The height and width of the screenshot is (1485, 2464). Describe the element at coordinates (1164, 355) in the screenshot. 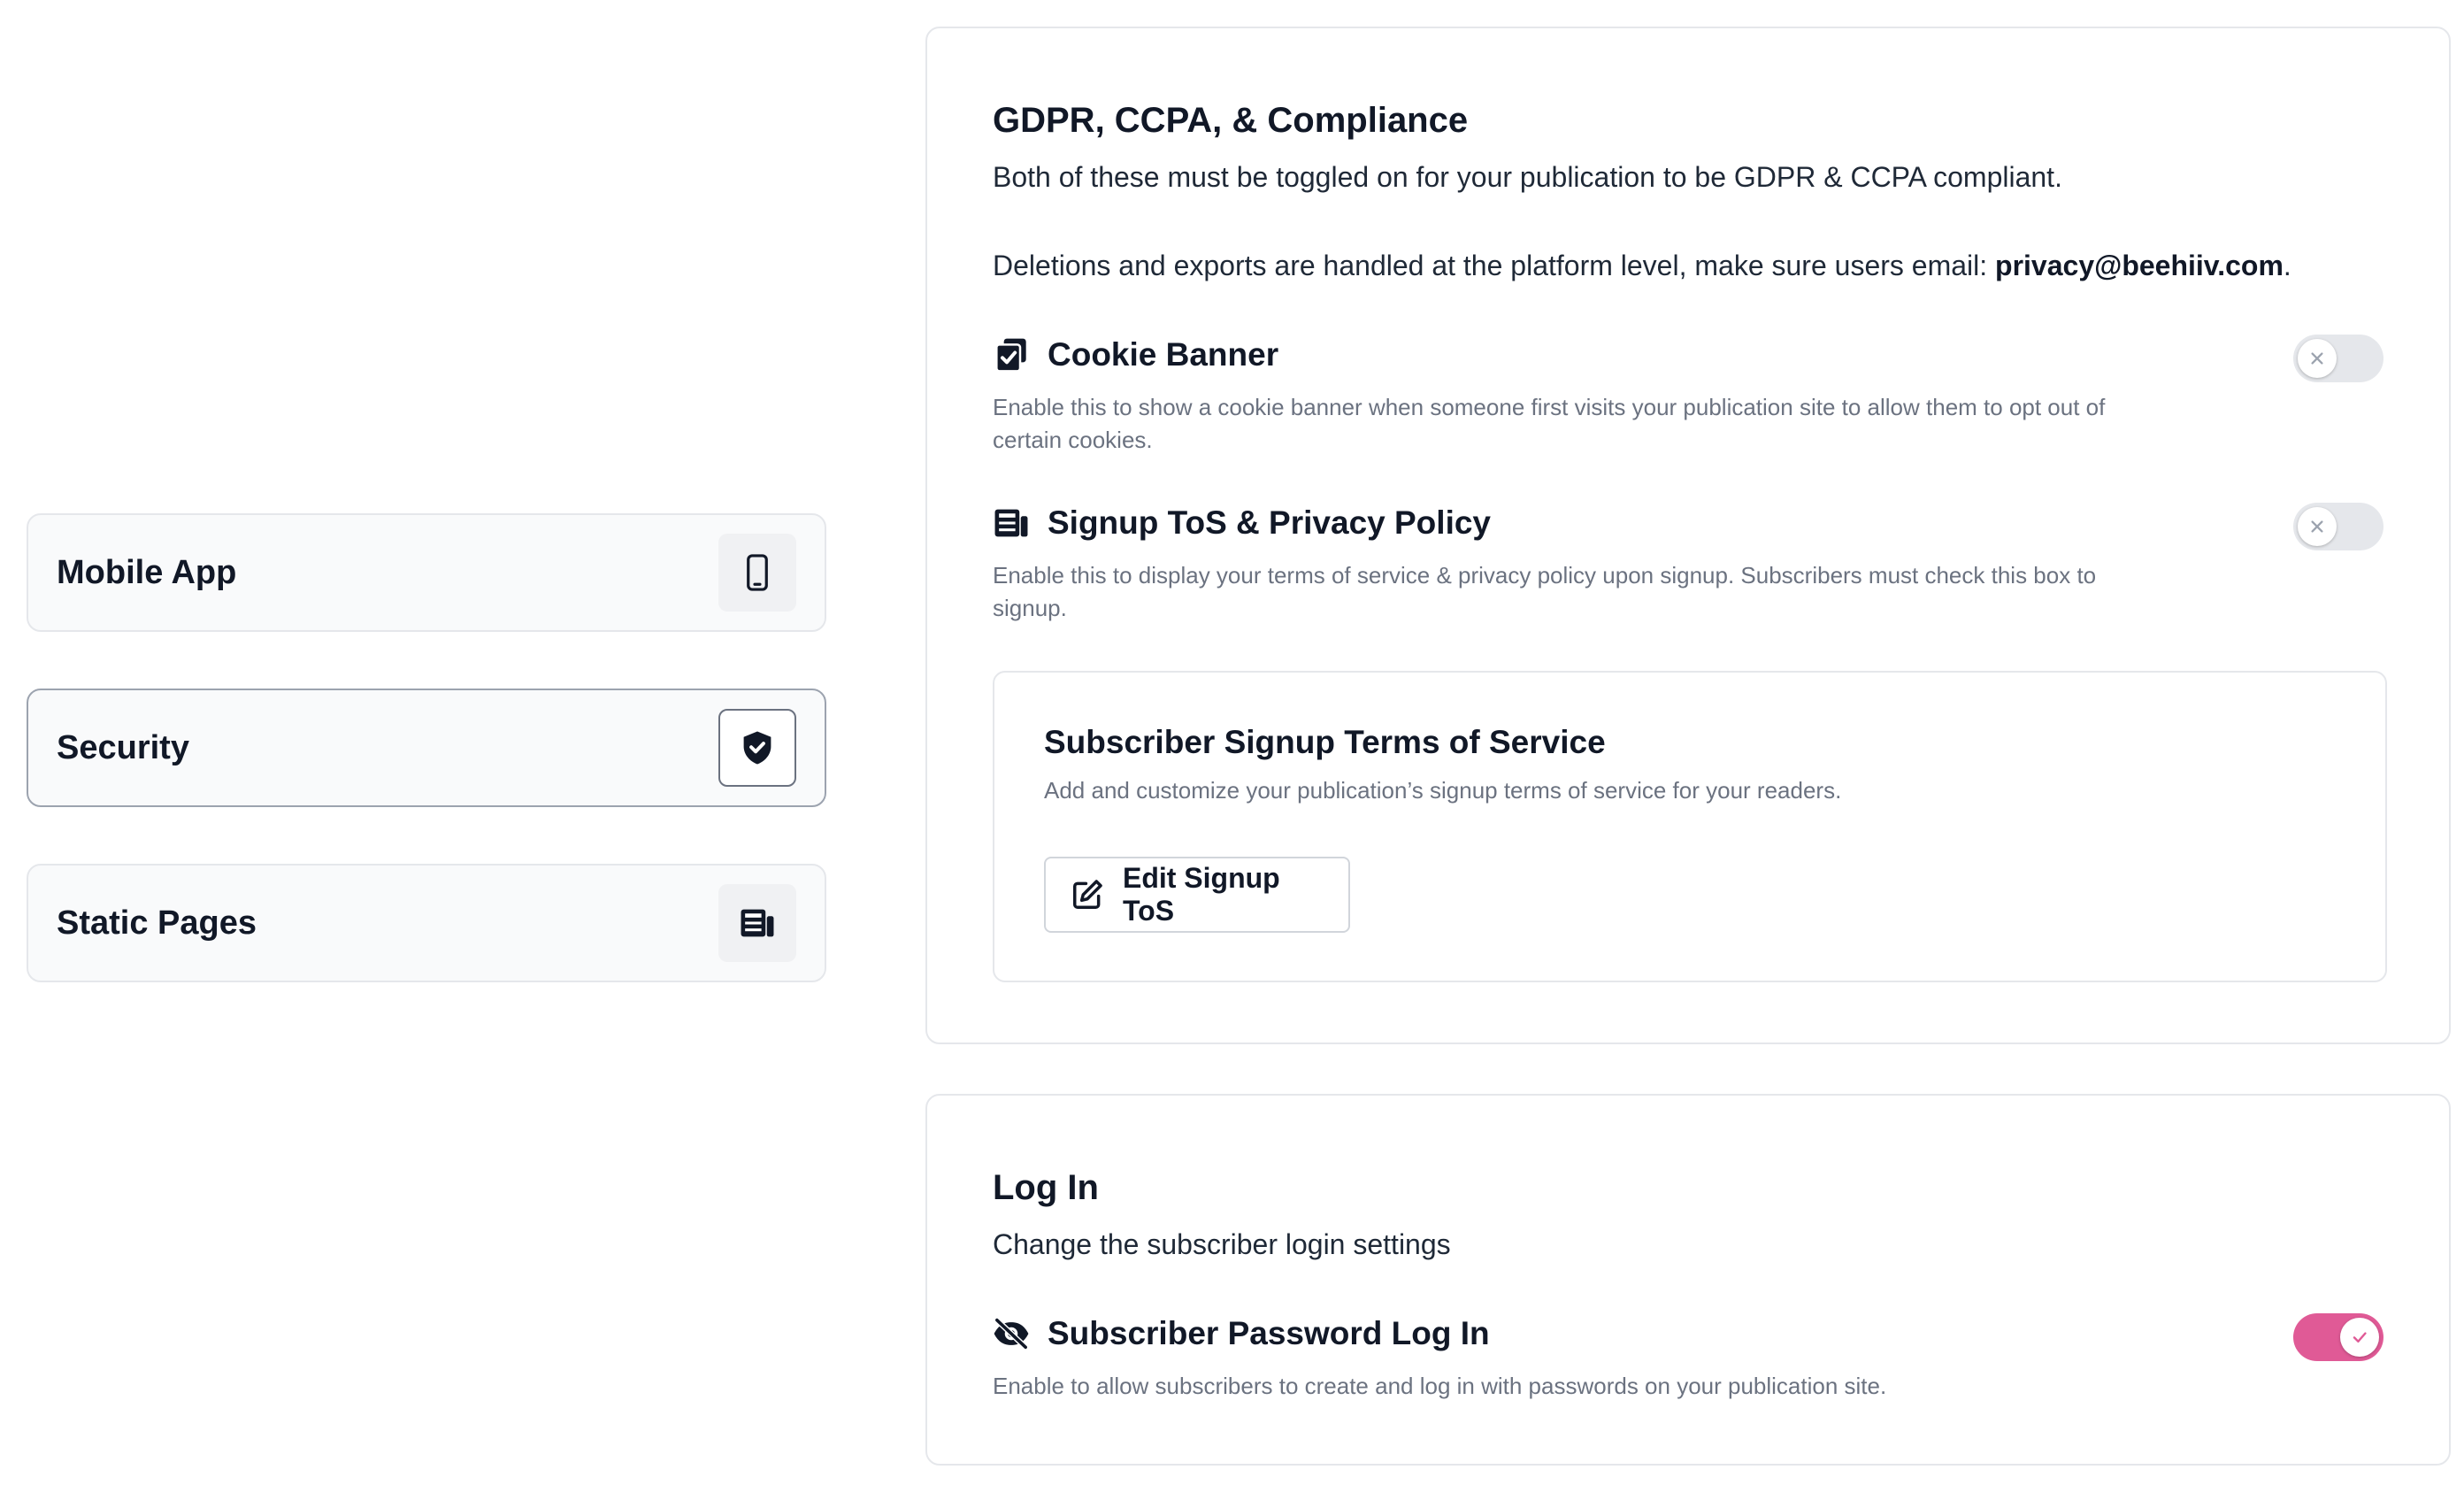

I see `cookie-banner-title: Cookie Banner` at that location.